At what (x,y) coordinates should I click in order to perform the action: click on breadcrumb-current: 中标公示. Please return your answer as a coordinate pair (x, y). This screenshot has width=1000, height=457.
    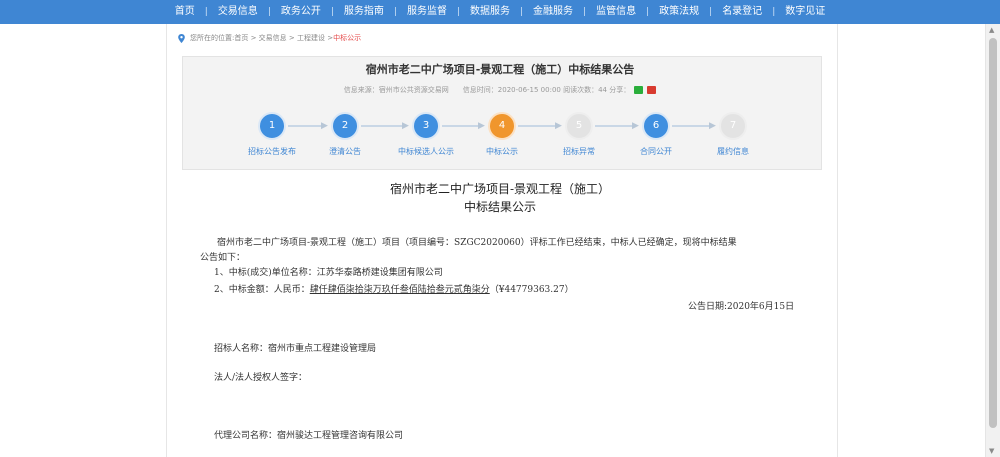
    Looking at the image, I should click on (347, 38).